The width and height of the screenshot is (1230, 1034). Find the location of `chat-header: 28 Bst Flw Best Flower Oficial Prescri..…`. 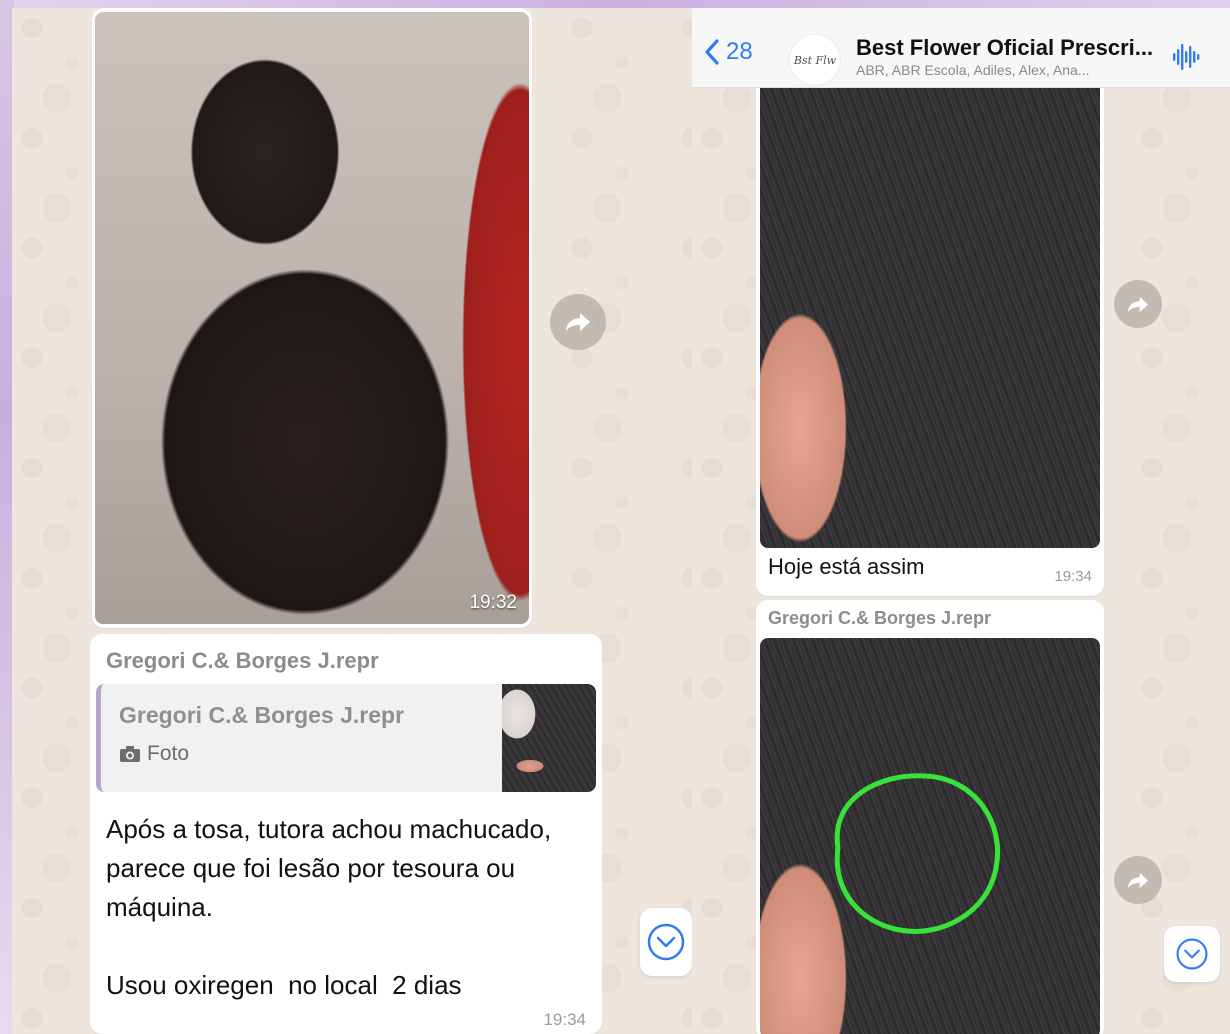

chat-header: 28 Bst Flw Best Flower Oficial Prescri..… is located at coordinates (961, 48).